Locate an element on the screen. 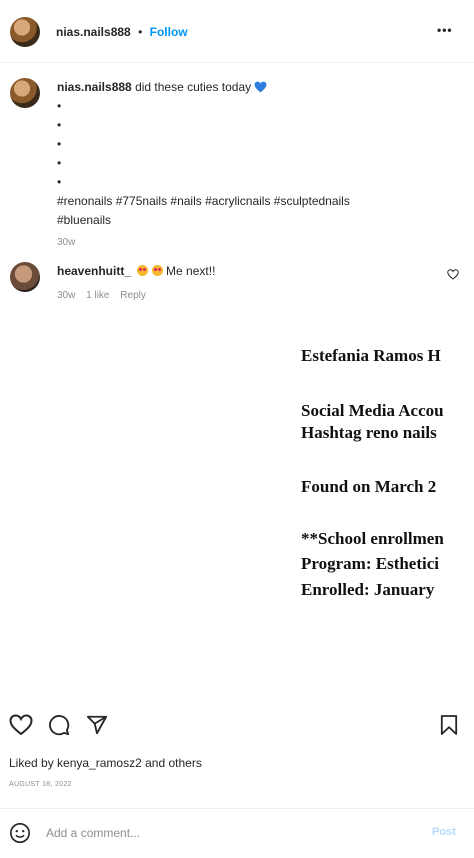  comment-input is located at coordinates (226, 833).